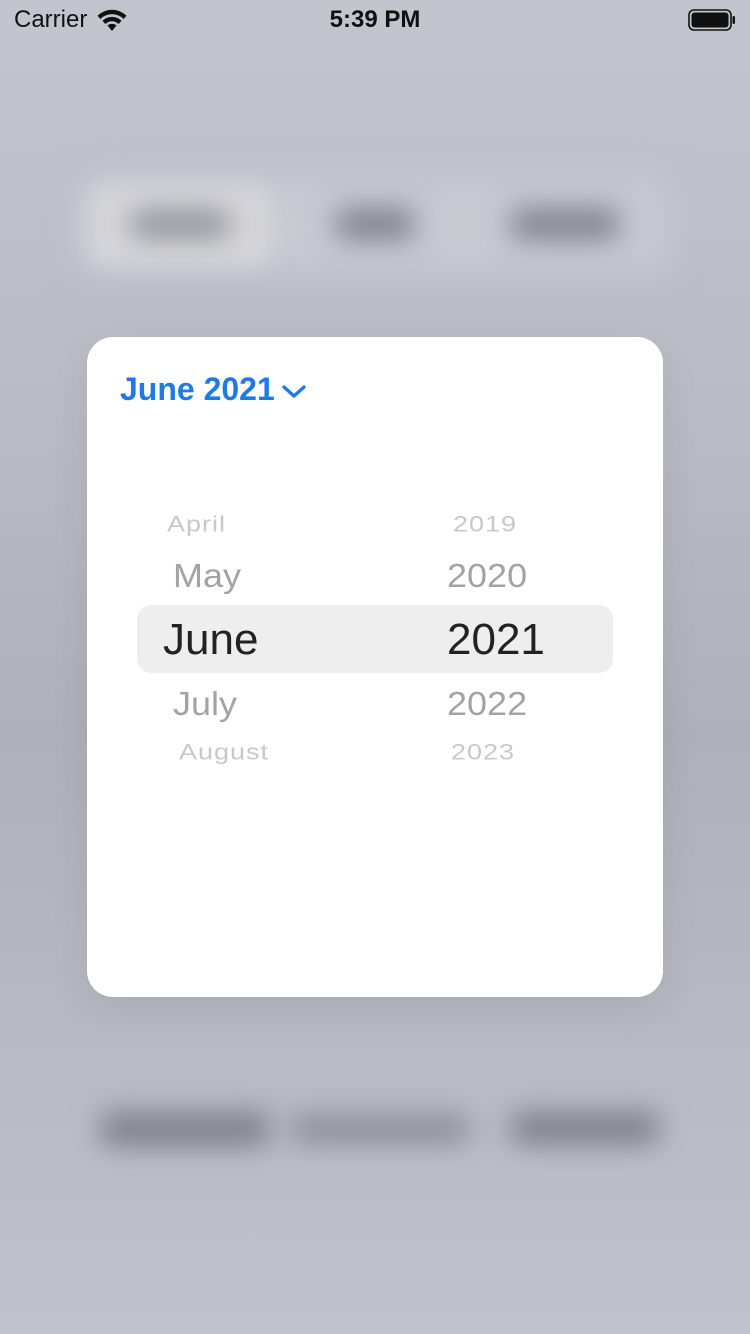  What do you see at coordinates (288, 642) in the screenshot?
I see `month-wheel: April May June July August` at bounding box center [288, 642].